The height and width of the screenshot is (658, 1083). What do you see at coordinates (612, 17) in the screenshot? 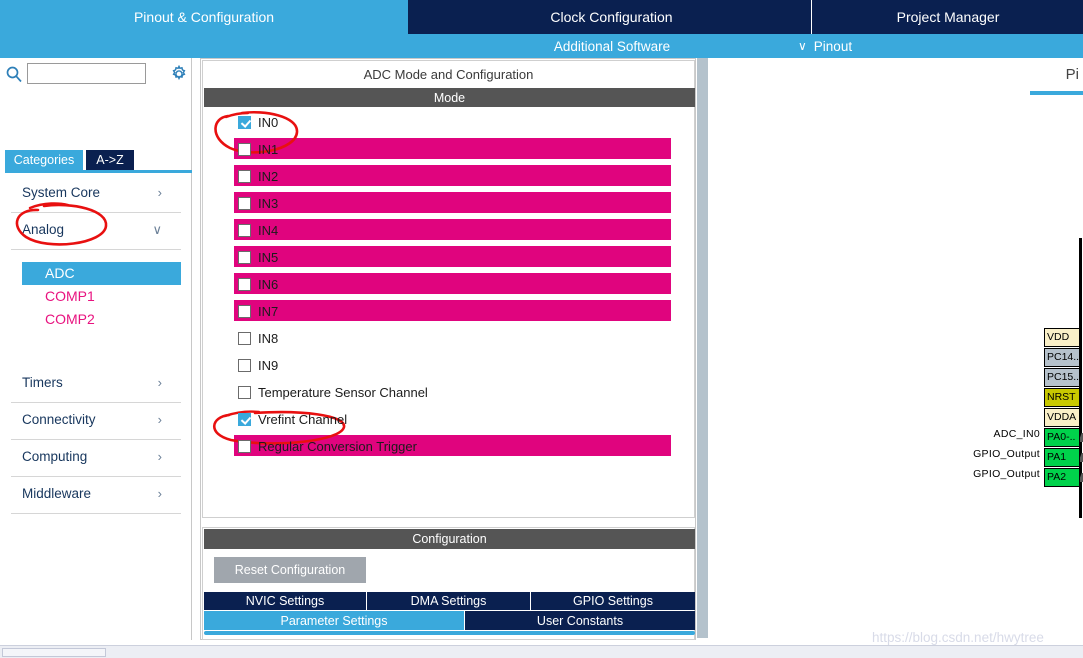
I see `tab-clock-configuration: Clock Configuration` at bounding box center [612, 17].